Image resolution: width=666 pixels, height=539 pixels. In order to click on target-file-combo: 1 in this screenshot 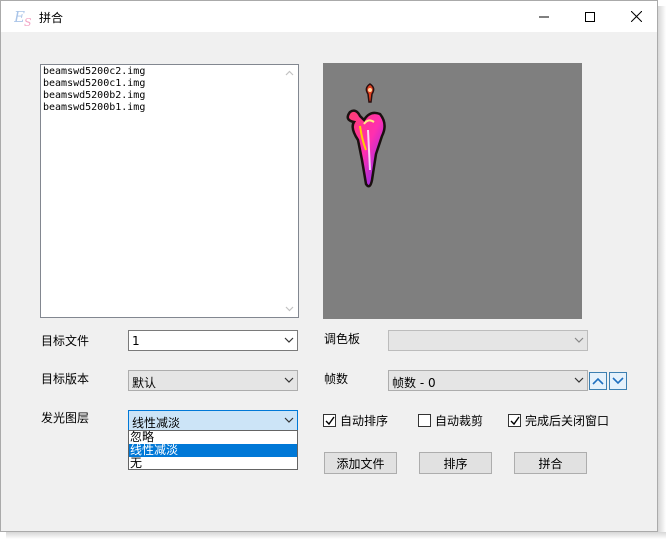, I will do `click(213, 340)`.